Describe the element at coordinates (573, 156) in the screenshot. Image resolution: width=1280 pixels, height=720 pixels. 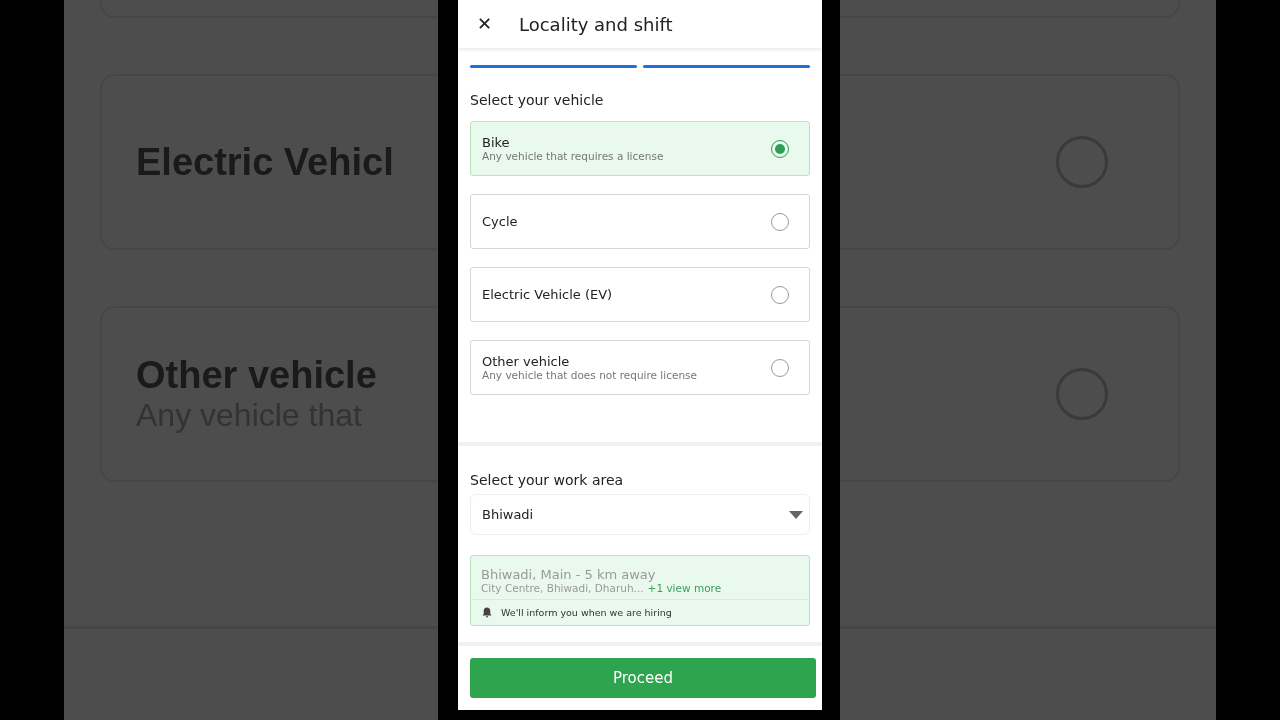
I see `option-description: Any vehicle that requires a license` at that location.